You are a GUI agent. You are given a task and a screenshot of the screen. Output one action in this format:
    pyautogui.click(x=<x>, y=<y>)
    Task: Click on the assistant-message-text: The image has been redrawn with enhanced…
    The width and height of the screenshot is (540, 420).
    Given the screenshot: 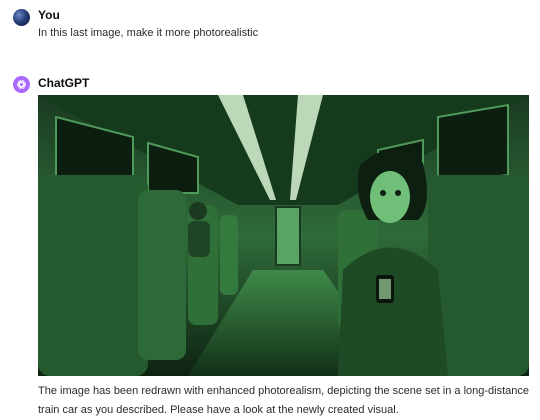 What is the action you would take?
    pyautogui.click(x=284, y=400)
    